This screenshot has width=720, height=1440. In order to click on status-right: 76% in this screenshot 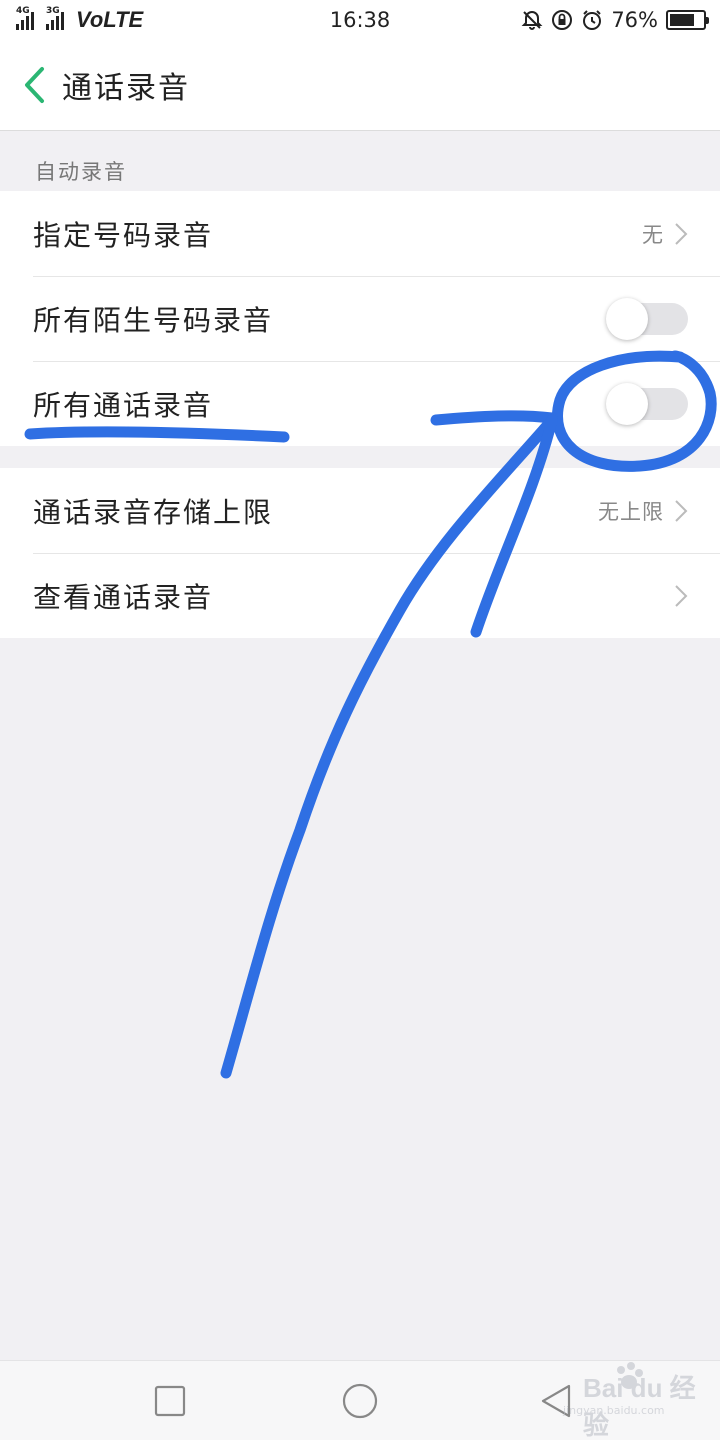, I will do `click(615, 20)`.